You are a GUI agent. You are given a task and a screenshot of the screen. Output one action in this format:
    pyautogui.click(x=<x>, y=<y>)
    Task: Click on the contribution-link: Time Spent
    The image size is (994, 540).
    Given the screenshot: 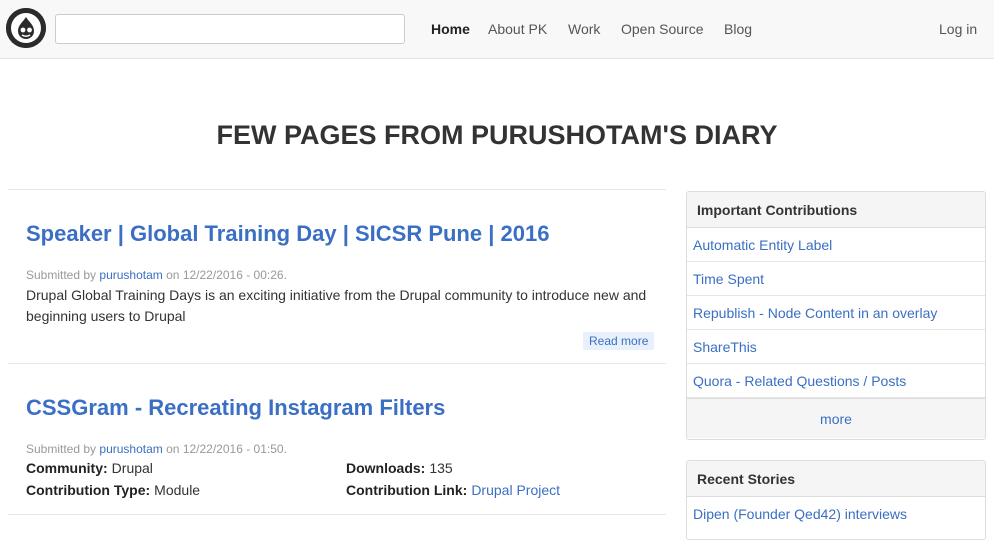 What is the action you would take?
    pyautogui.click(x=836, y=279)
    